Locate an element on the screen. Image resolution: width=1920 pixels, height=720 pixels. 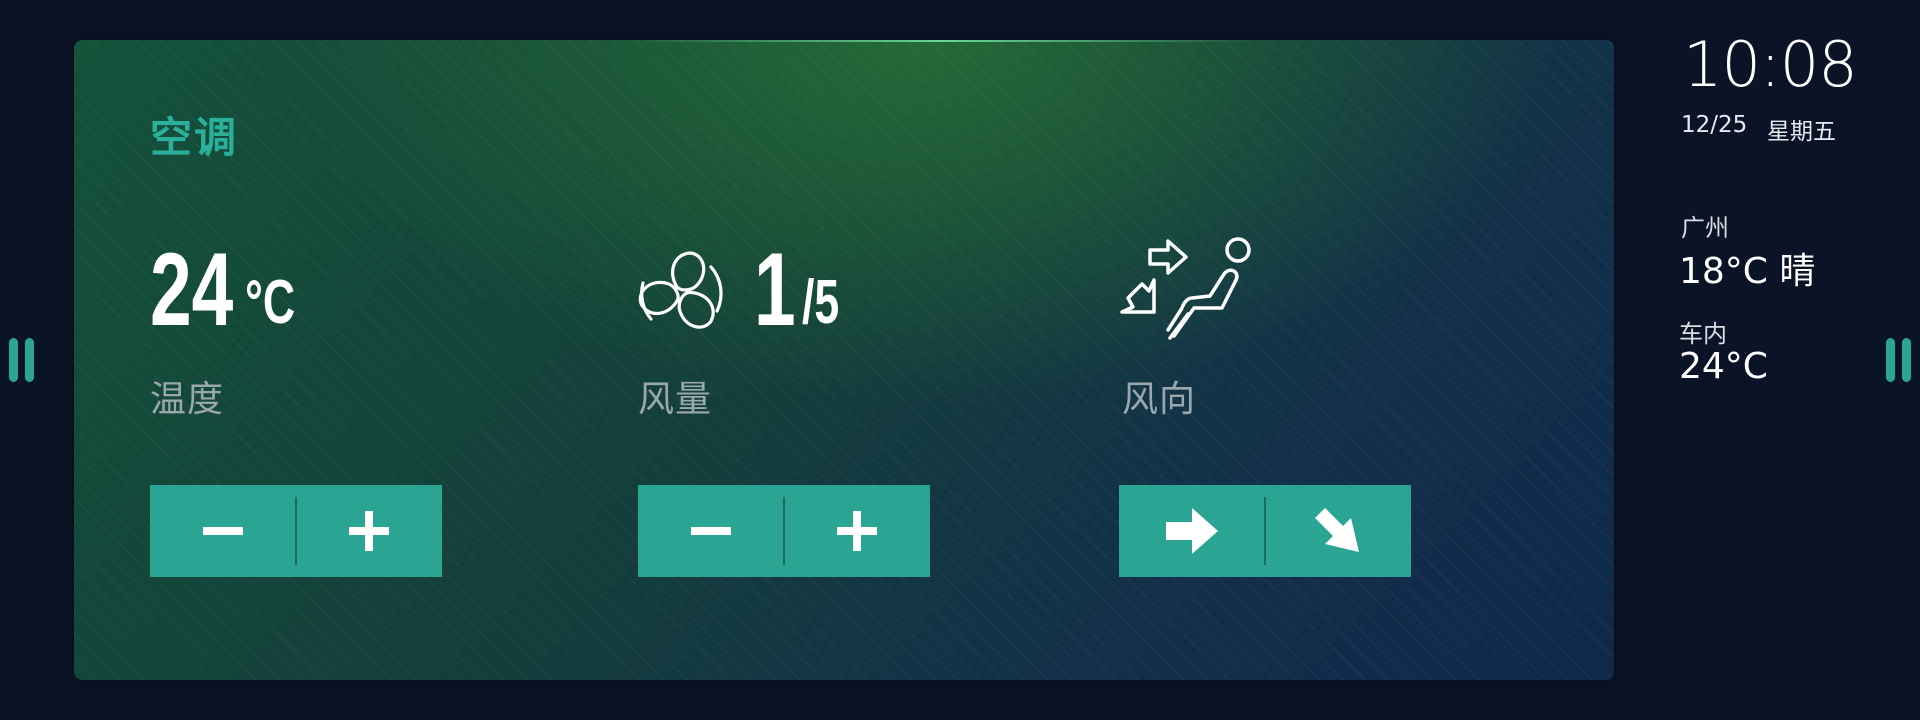
airflow-label: 风向 is located at coordinates (1159, 399).